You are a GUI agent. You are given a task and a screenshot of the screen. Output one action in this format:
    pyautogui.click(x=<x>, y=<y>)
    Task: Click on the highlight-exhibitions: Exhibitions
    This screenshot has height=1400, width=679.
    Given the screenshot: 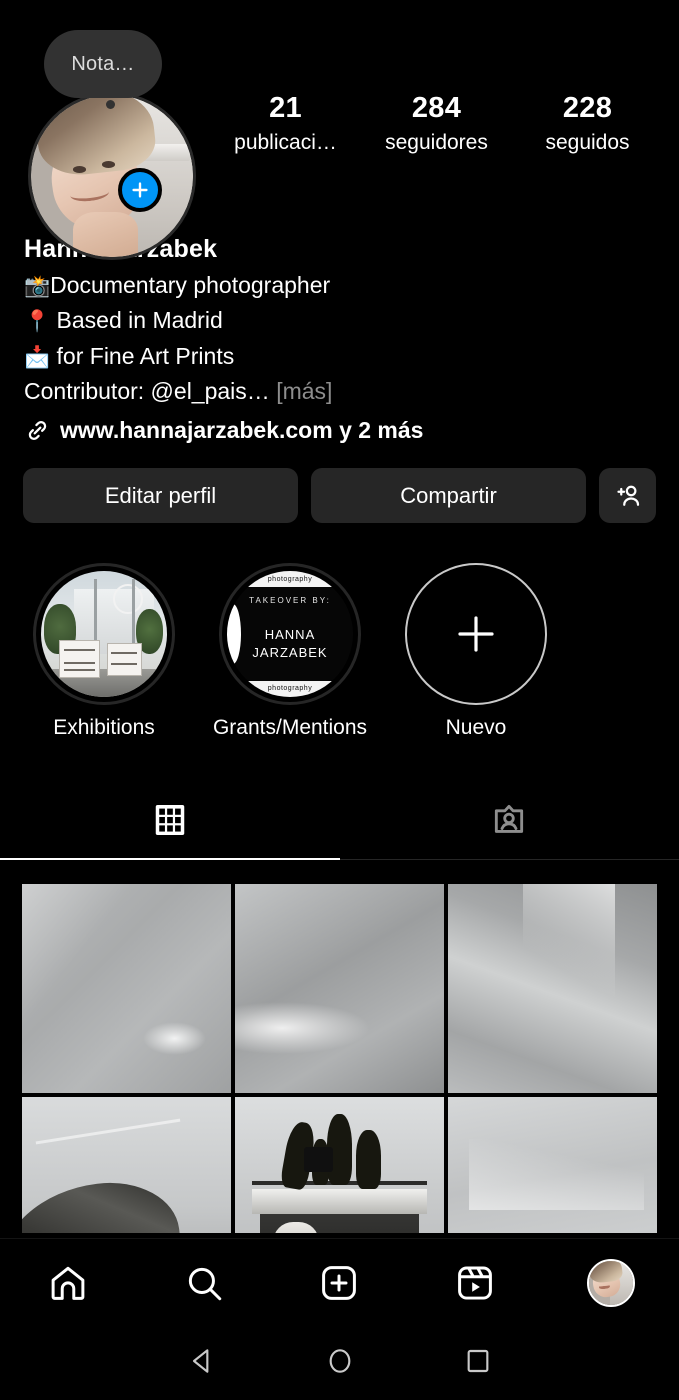 What is the action you would take?
    pyautogui.click(x=104, y=651)
    